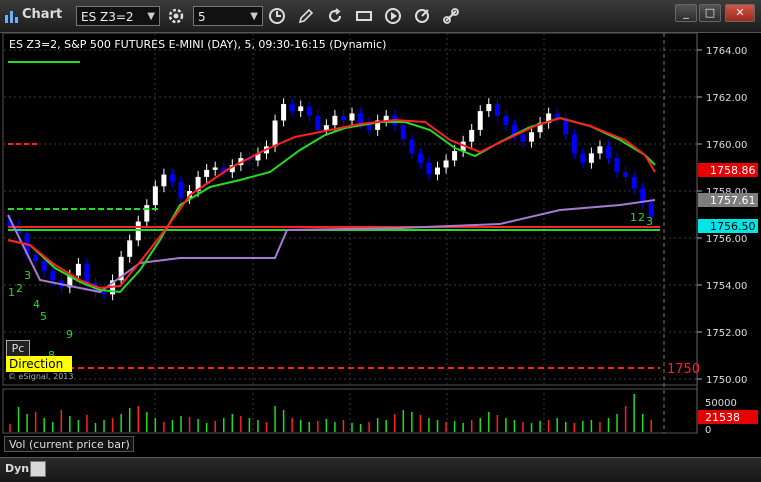 This screenshot has height=482, width=761. What do you see at coordinates (69, 444) in the screenshot?
I see `volume-study-label: Vol (current price bar)` at bounding box center [69, 444].